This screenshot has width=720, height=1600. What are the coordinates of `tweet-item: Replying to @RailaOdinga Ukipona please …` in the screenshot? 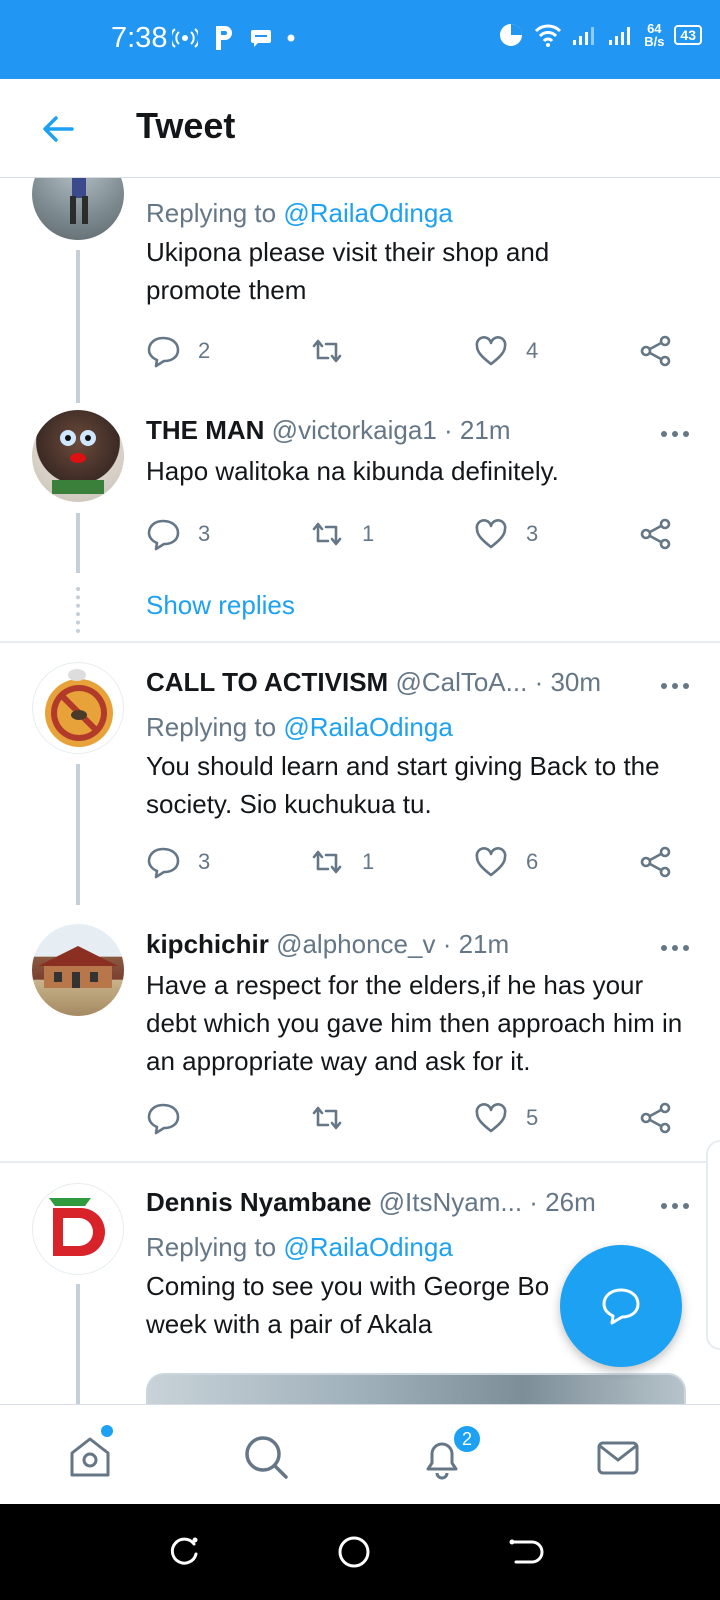 It's located at (360, 290).